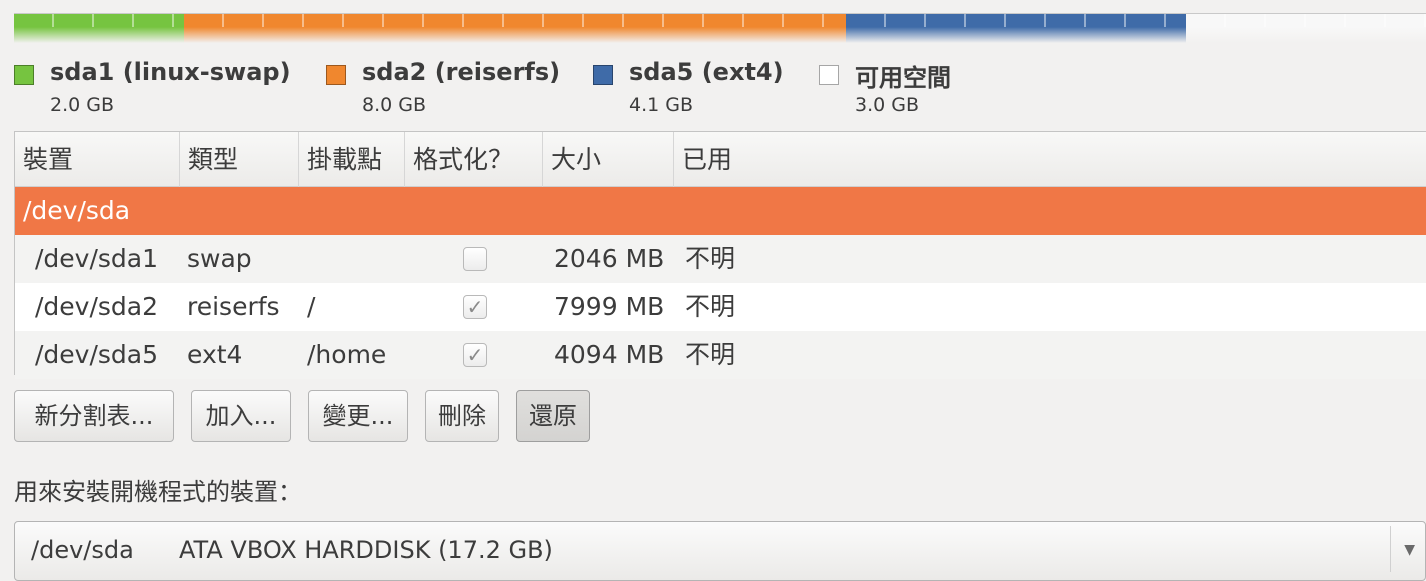  Describe the element at coordinates (829, 75) in the screenshot. I see `legend-swatch-free` at that location.